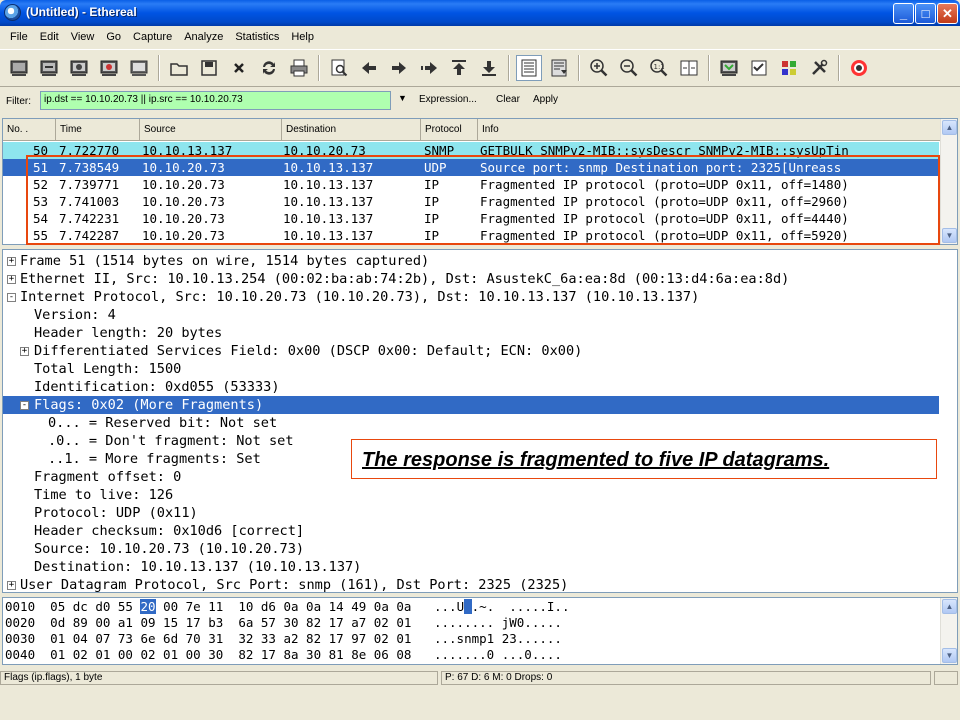 The height and width of the screenshot is (720, 960). I want to click on tree-item: Destination: 10.10.13.137 (10.10.13.137), so click(471, 567).